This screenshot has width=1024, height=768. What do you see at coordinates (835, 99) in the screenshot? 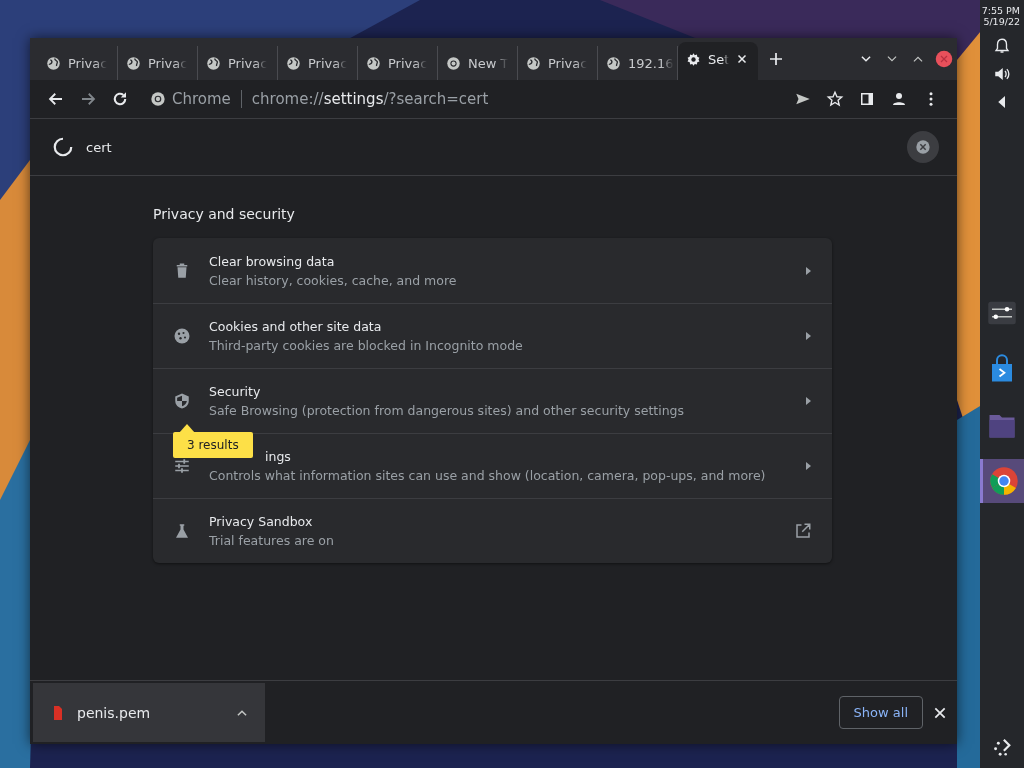
I see `star-icon` at bounding box center [835, 99].